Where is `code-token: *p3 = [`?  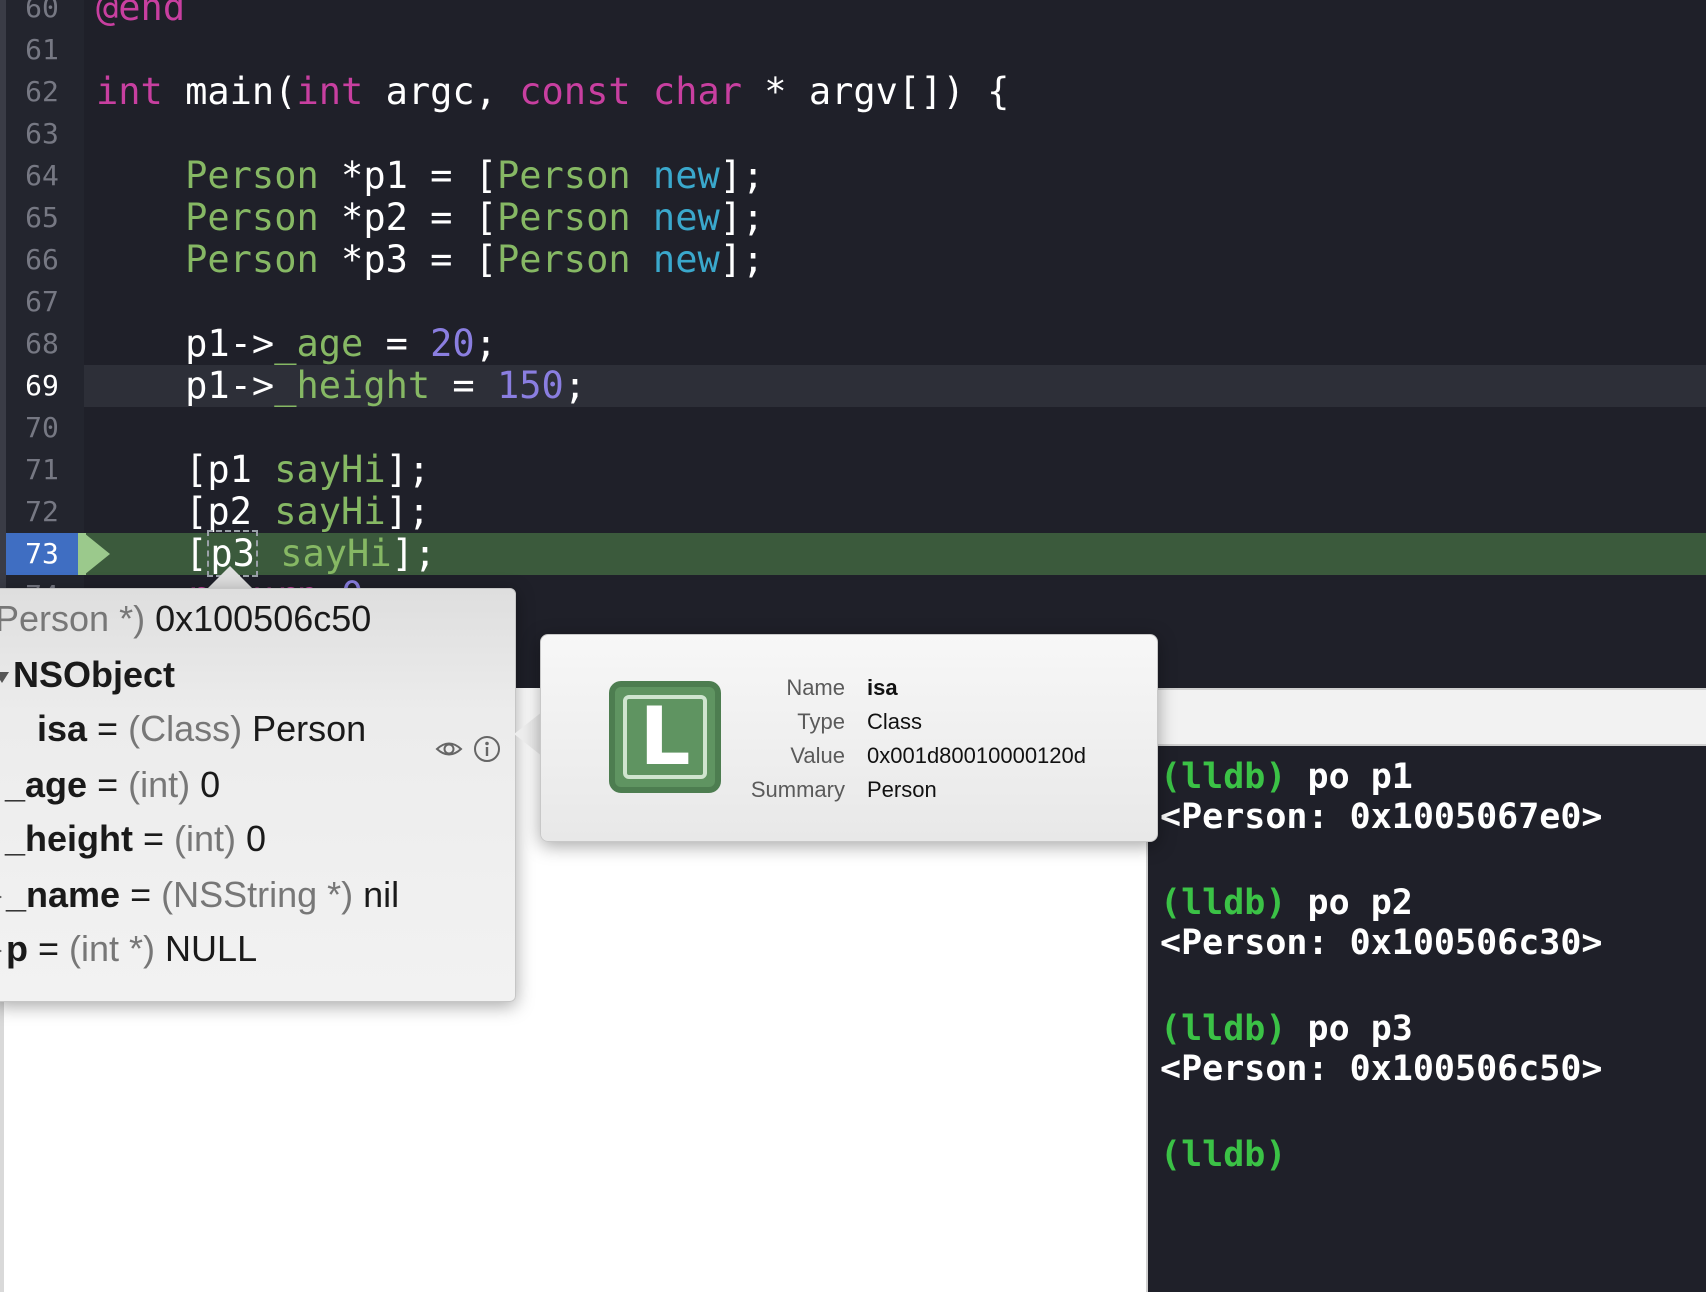
code-token: *p3 = [ is located at coordinates (407, 259).